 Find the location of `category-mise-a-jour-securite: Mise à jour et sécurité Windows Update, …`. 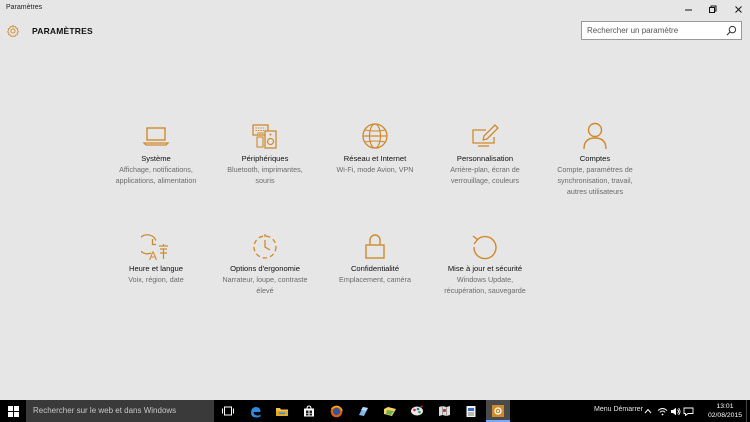

category-mise-a-jour-securite: Mise à jour et sécurité Windows Update, … is located at coordinates (485, 264).